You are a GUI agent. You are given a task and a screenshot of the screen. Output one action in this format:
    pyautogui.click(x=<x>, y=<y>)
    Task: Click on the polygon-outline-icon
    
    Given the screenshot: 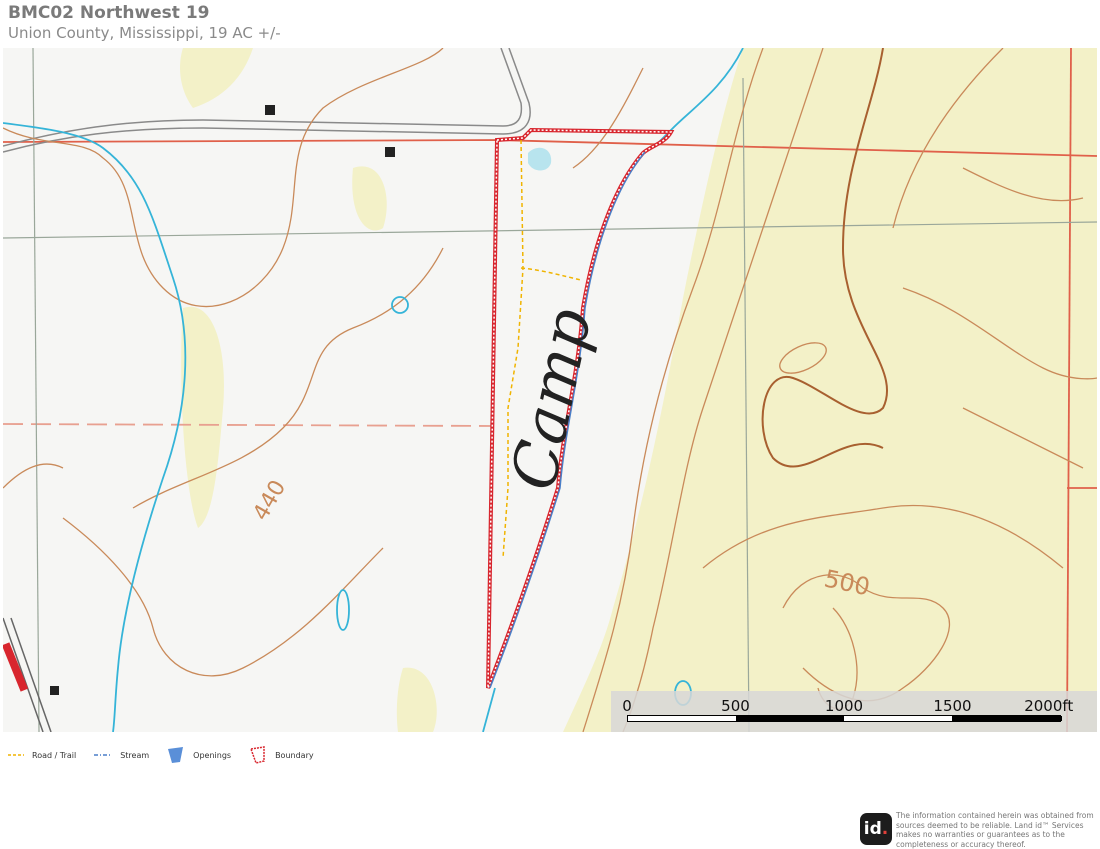 What is the action you would take?
    pyautogui.click(x=257, y=755)
    